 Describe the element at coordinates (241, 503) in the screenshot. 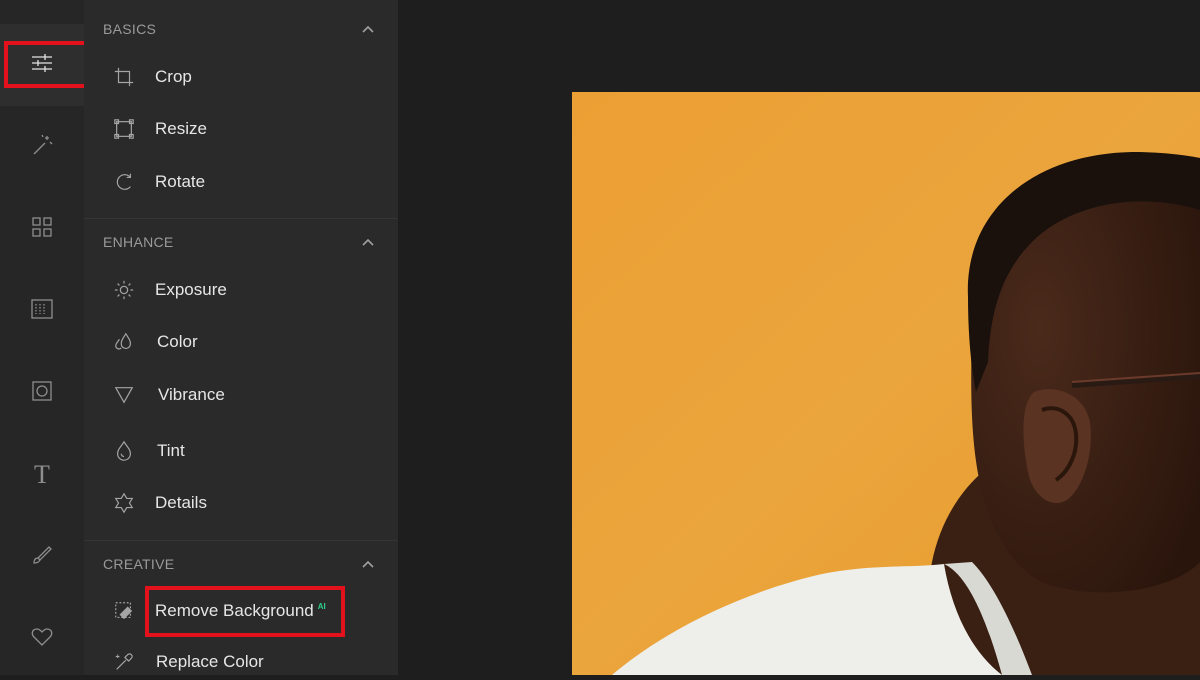

I see `tool-details: Details` at that location.